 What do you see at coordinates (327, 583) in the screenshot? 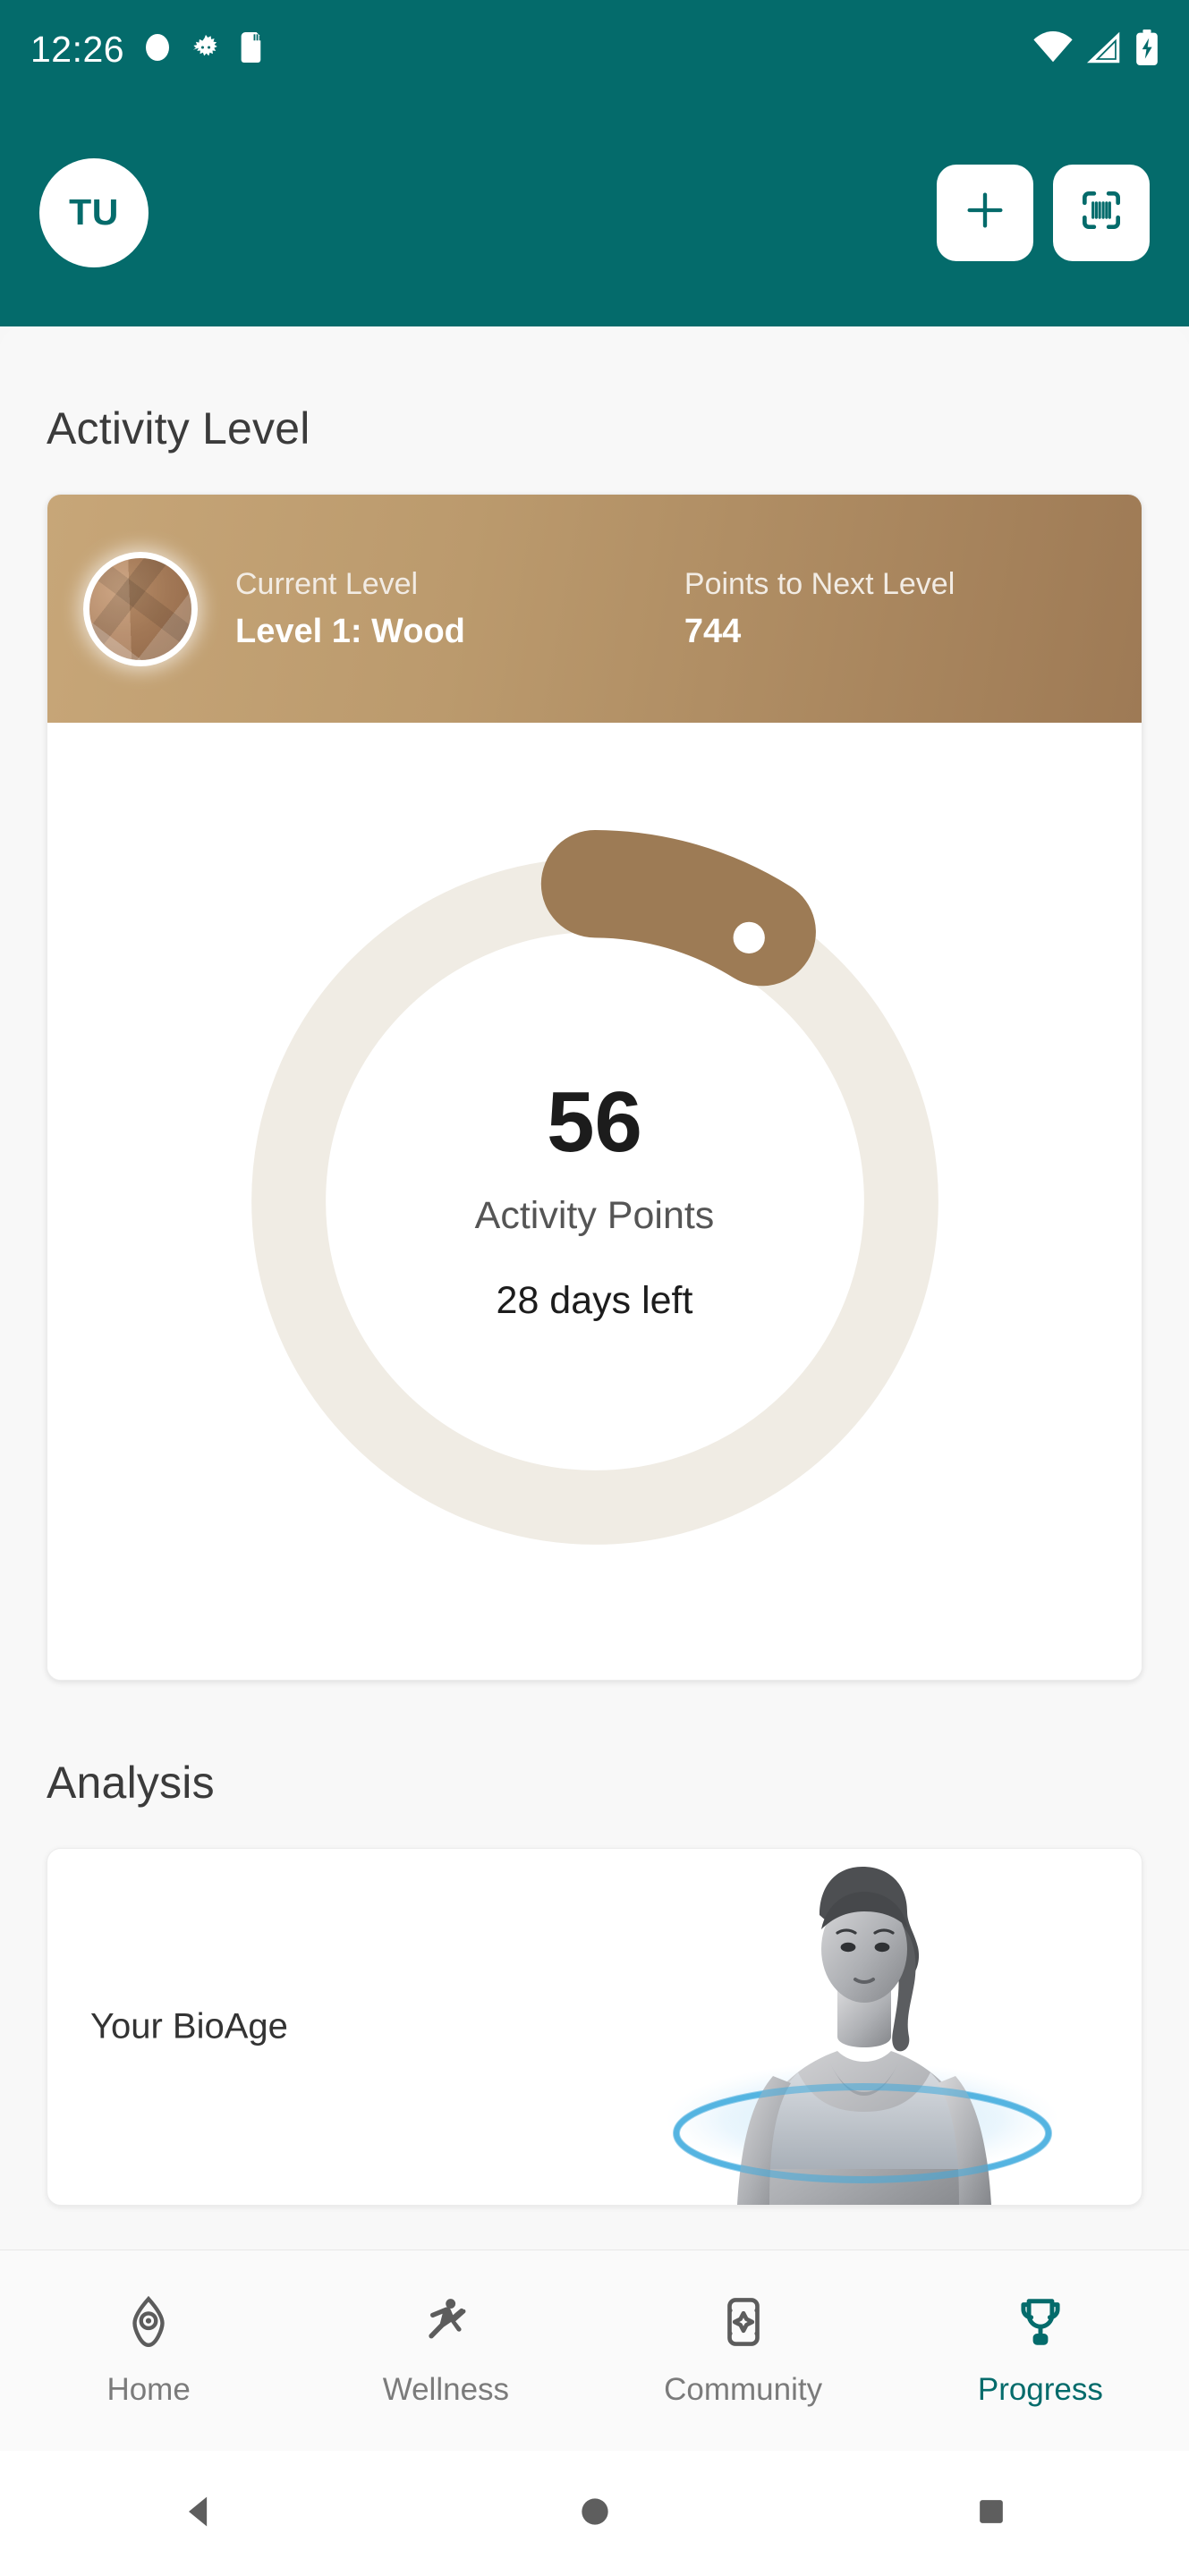
I see `current-level-label: Current Level` at bounding box center [327, 583].